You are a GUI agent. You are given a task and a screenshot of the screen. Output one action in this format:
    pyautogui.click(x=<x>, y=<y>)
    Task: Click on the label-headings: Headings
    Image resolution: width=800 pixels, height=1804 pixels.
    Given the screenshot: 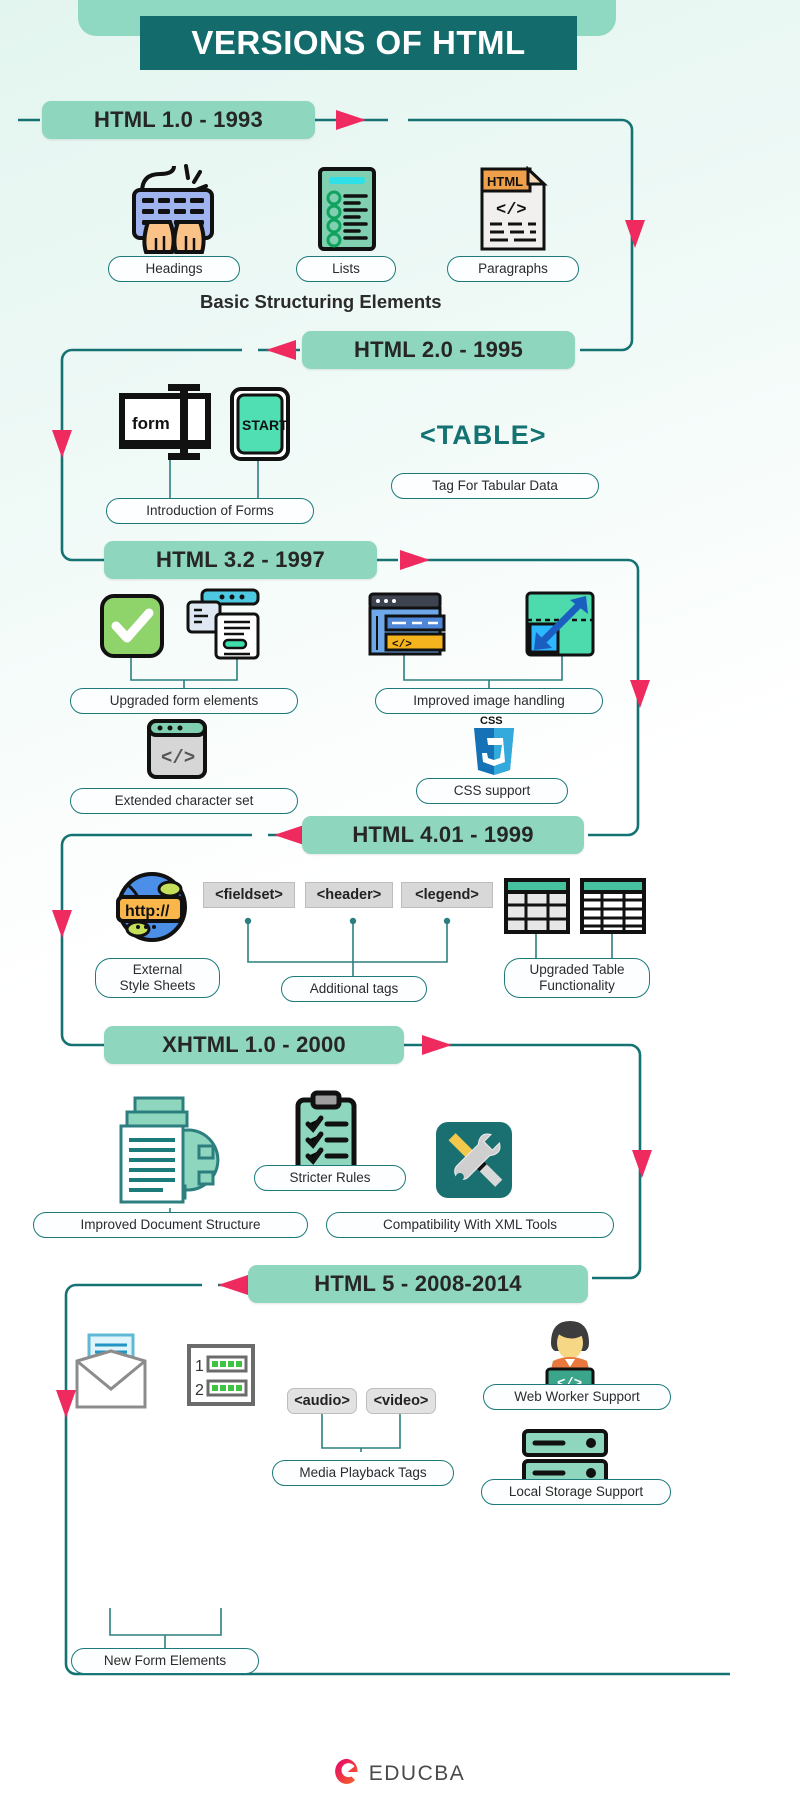 What is the action you would take?
    pyautogui.click(x=174, y=269)
    